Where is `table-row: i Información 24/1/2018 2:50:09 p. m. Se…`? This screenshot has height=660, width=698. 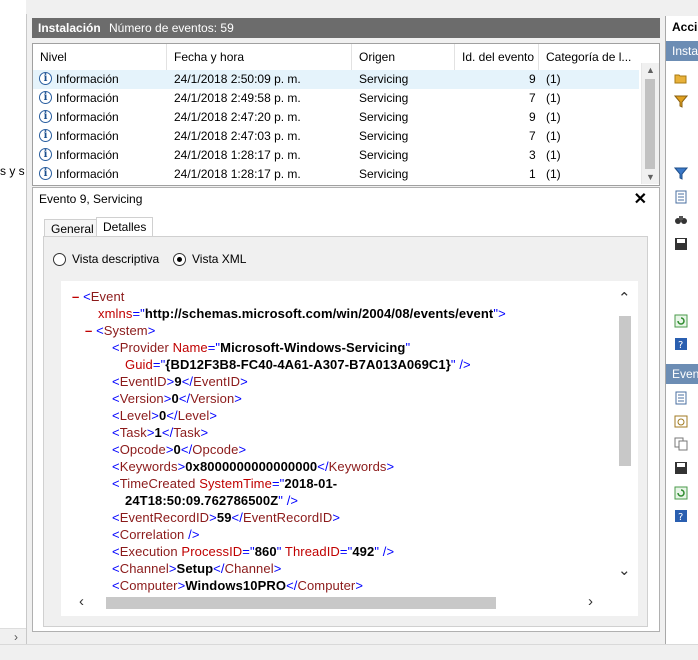 table-row: i Información 24/1/2018 2:50:09 p. m. Se… is located at coordinates (336, 79).